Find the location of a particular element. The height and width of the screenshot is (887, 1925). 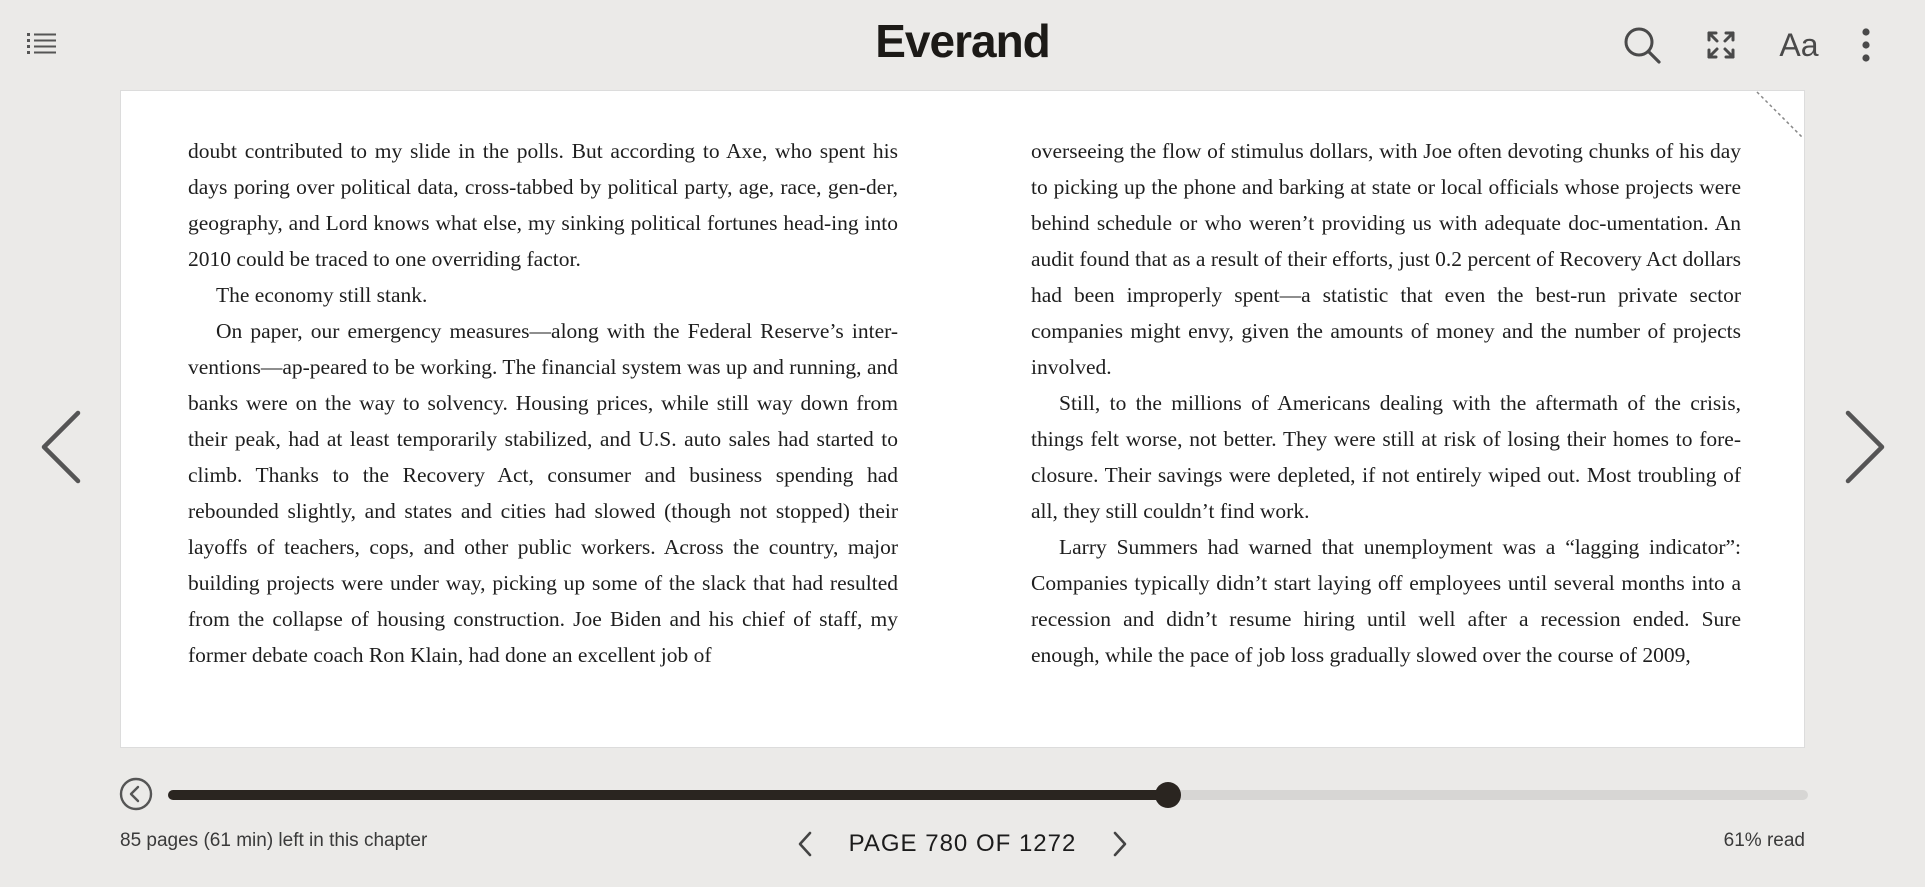

reader-header: Everand Aa is located at coordinates (962, 45).